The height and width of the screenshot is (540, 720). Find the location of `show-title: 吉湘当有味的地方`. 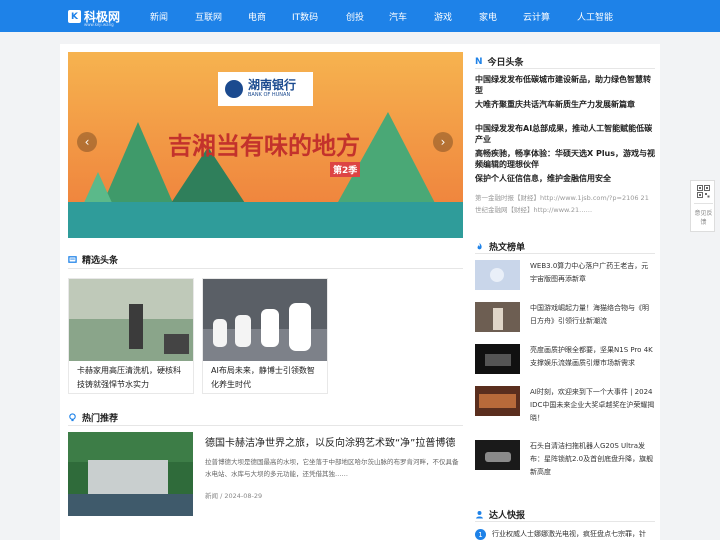

show-title: 吉湘当有味的地方 is located at coordinates (264, 146).